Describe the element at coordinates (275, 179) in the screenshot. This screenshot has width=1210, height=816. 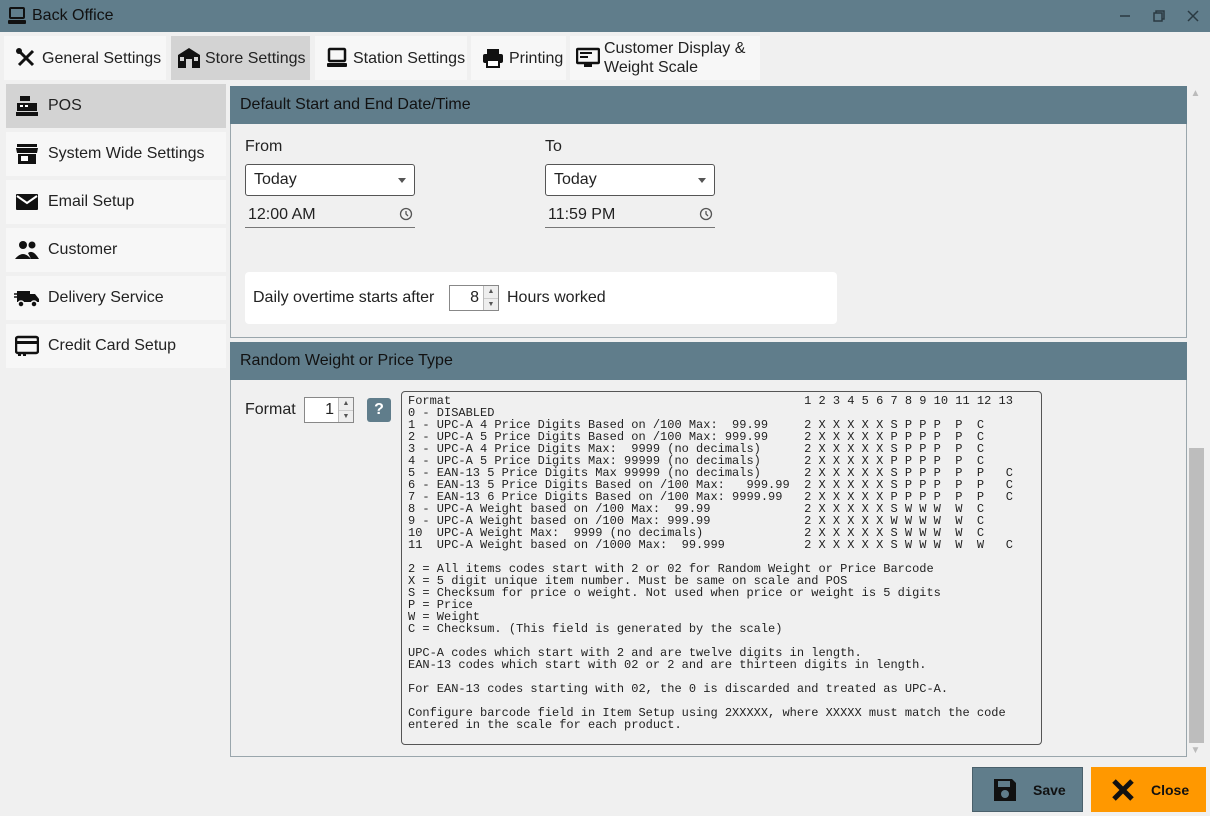
I see `from-date-value: Today` at that location.